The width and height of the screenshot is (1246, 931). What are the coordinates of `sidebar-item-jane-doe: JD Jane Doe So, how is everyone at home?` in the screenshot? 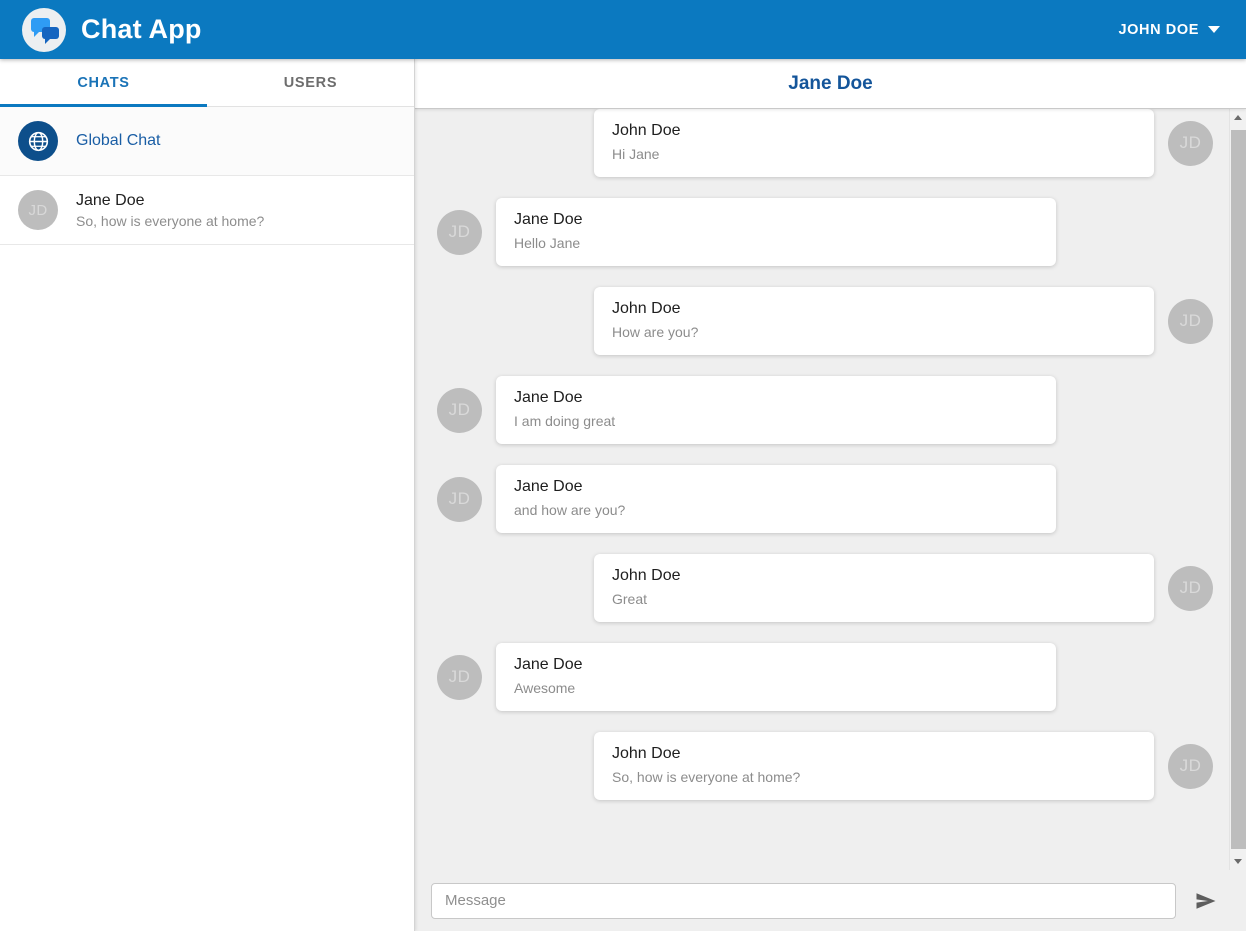 It's located at (207, 210).